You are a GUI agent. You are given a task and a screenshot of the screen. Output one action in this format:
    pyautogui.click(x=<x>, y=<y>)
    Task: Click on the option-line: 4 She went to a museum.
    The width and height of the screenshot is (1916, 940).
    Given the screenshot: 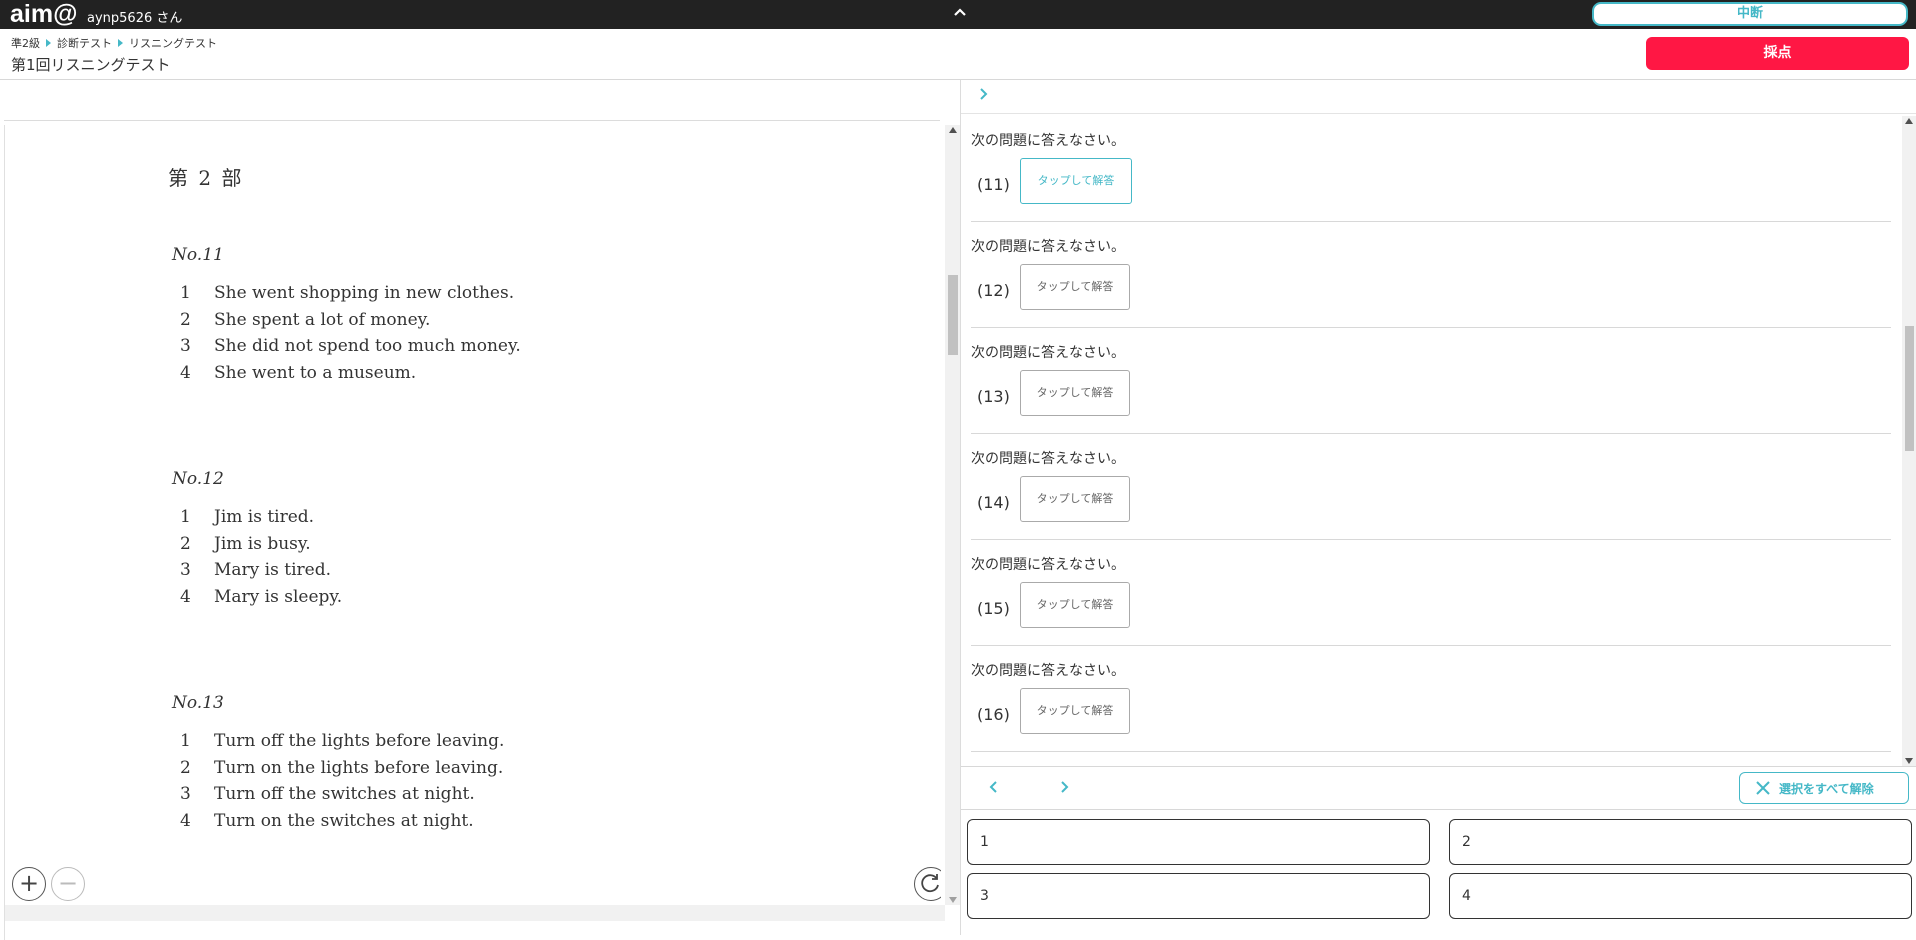 What is the action you would take?
    pyautogui.click(x=298, y=373)
    